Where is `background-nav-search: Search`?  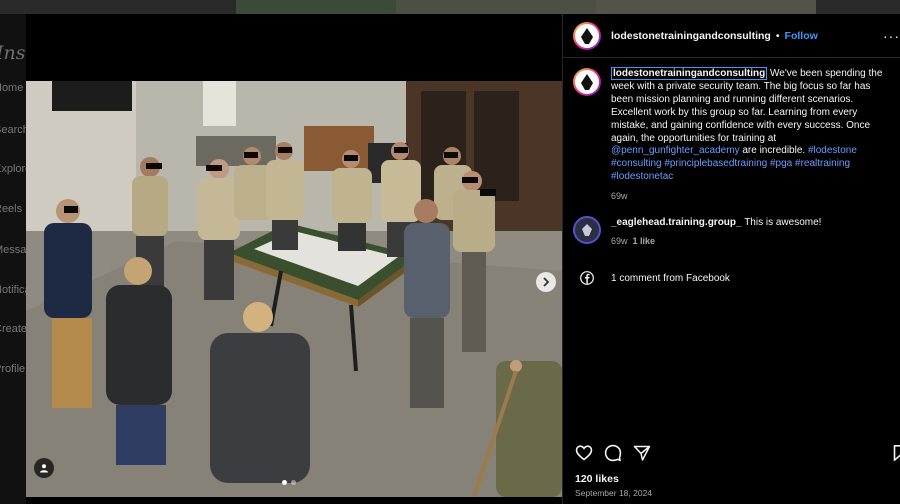 background-nav-search: Search is located at coordinates (13, 130).